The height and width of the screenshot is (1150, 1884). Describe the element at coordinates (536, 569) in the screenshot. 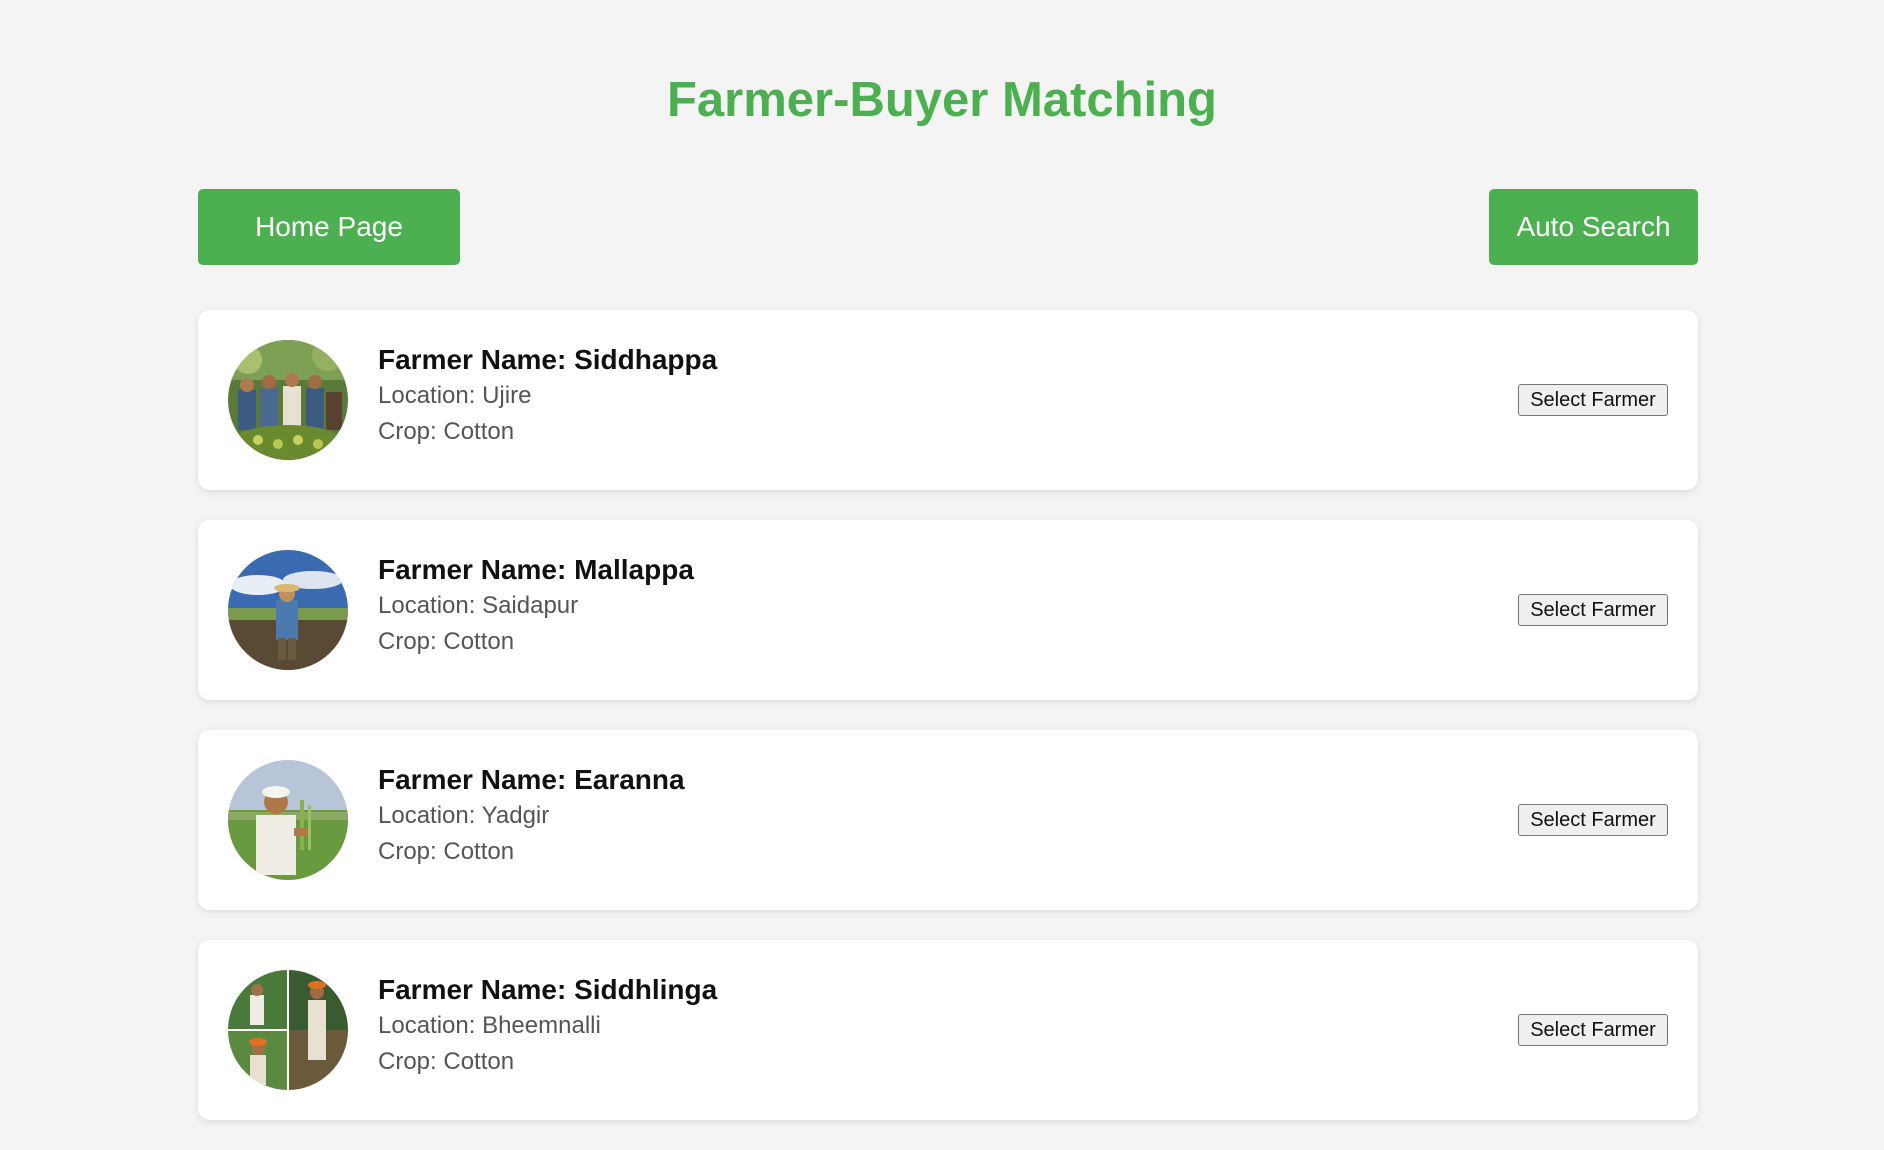

I see `farmer-name: Farmer Name: Mallappa` at that location.